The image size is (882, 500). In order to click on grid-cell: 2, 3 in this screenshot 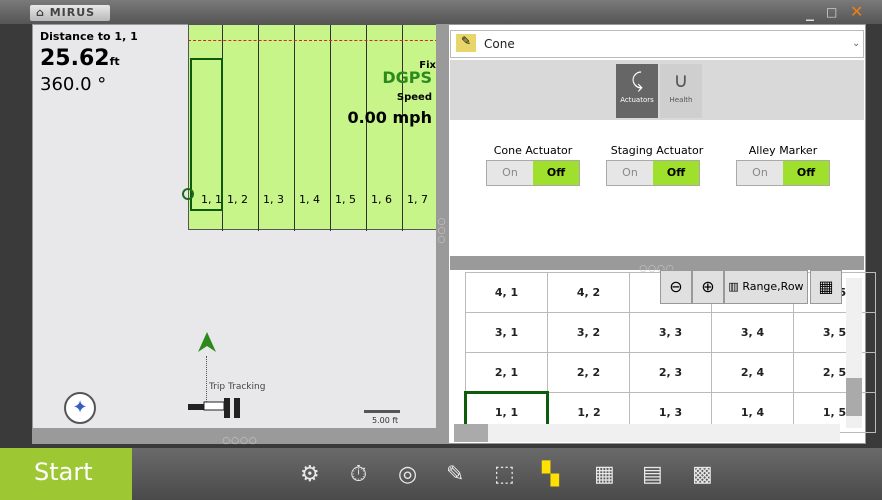, I will do `click(670, 372)`.